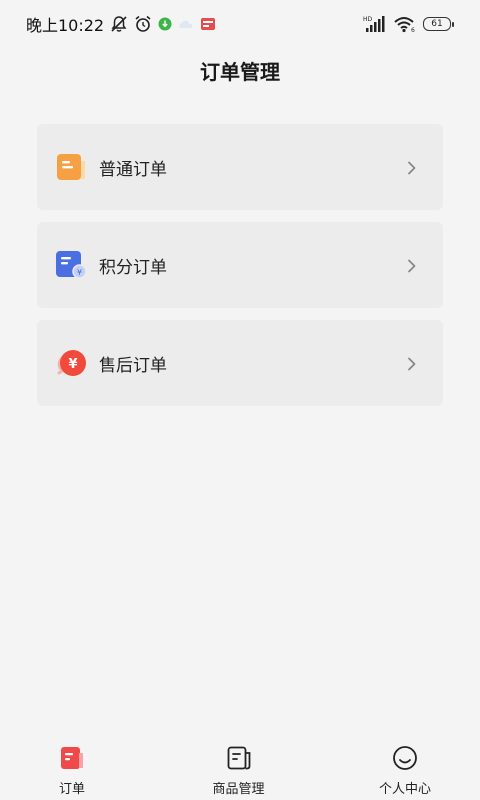 Image resolution: width=480 pixels, height=800 pixels. Describe the element at coordinates (133, 267) in the screenshot. I see `points-order-label: 积分订单` at that location.